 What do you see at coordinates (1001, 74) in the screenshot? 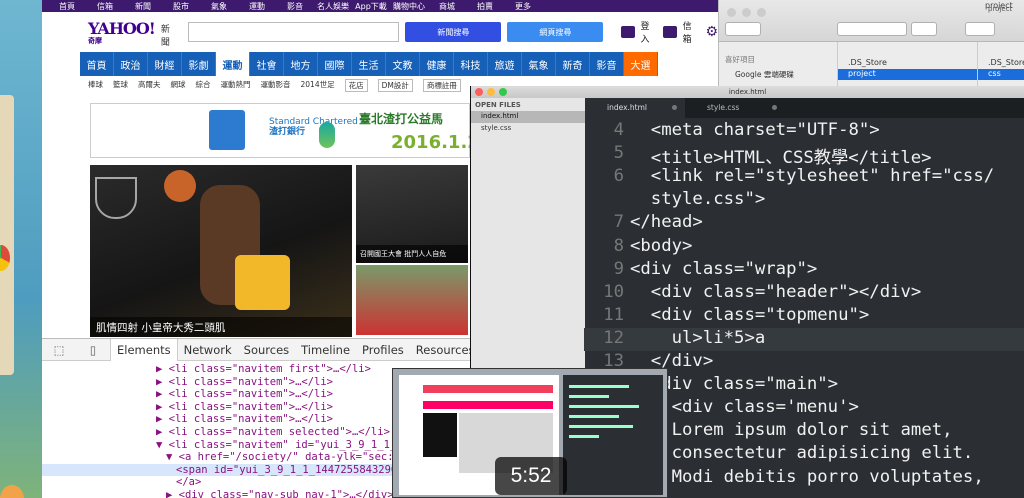
I see `finder-item: css` at bounding box center [1001, 74].